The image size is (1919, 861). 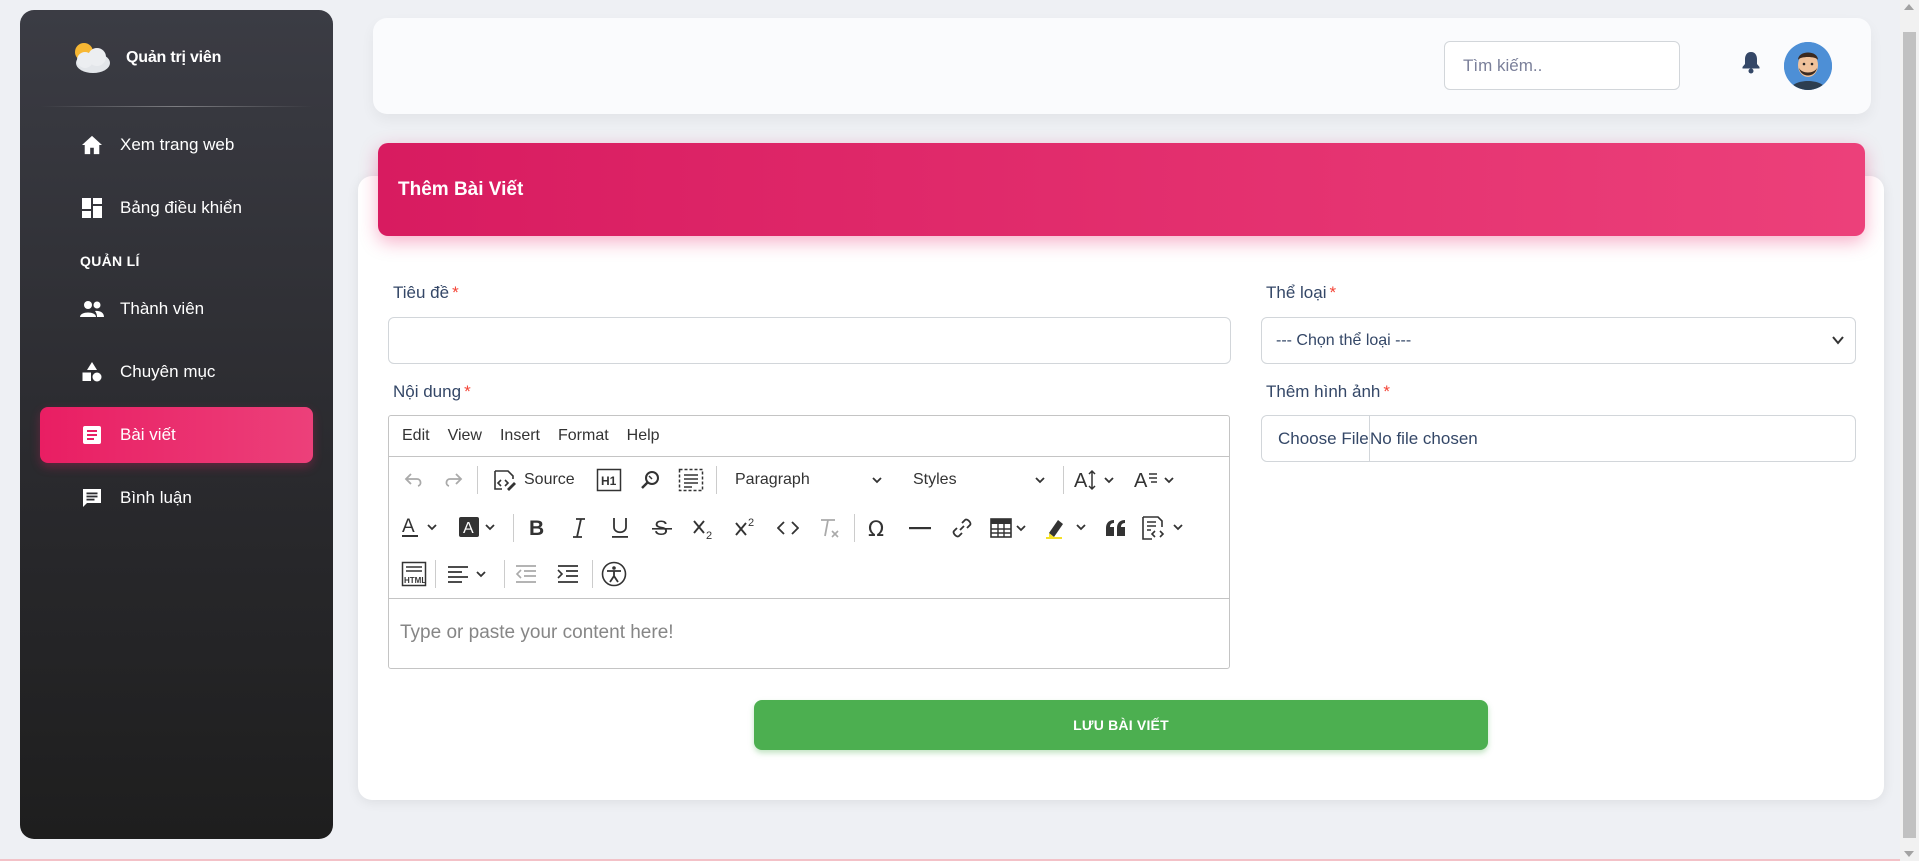 I want to click on table-icon, so click(x=1012, y=528).